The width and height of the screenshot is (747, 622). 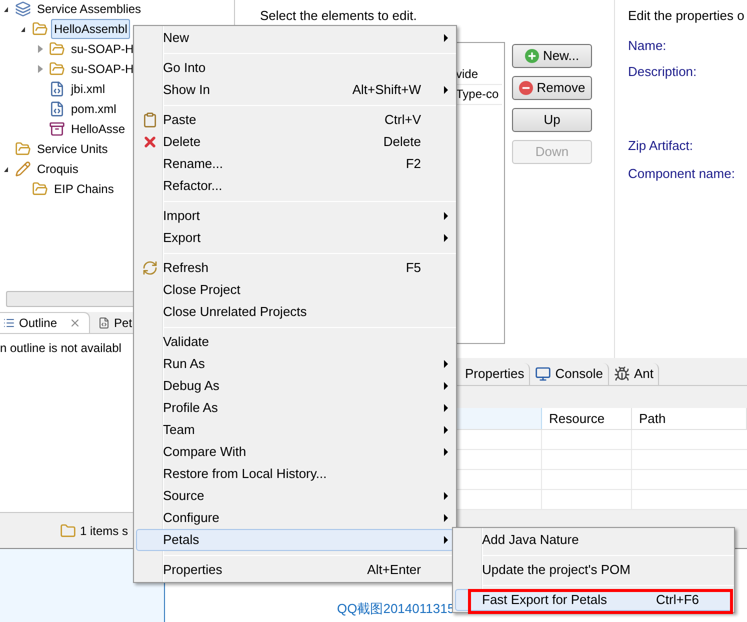 What do you see at coordinates (587, 418) in the screenshot?
I see `column-header: Resource` at bounding box center [587, 418].